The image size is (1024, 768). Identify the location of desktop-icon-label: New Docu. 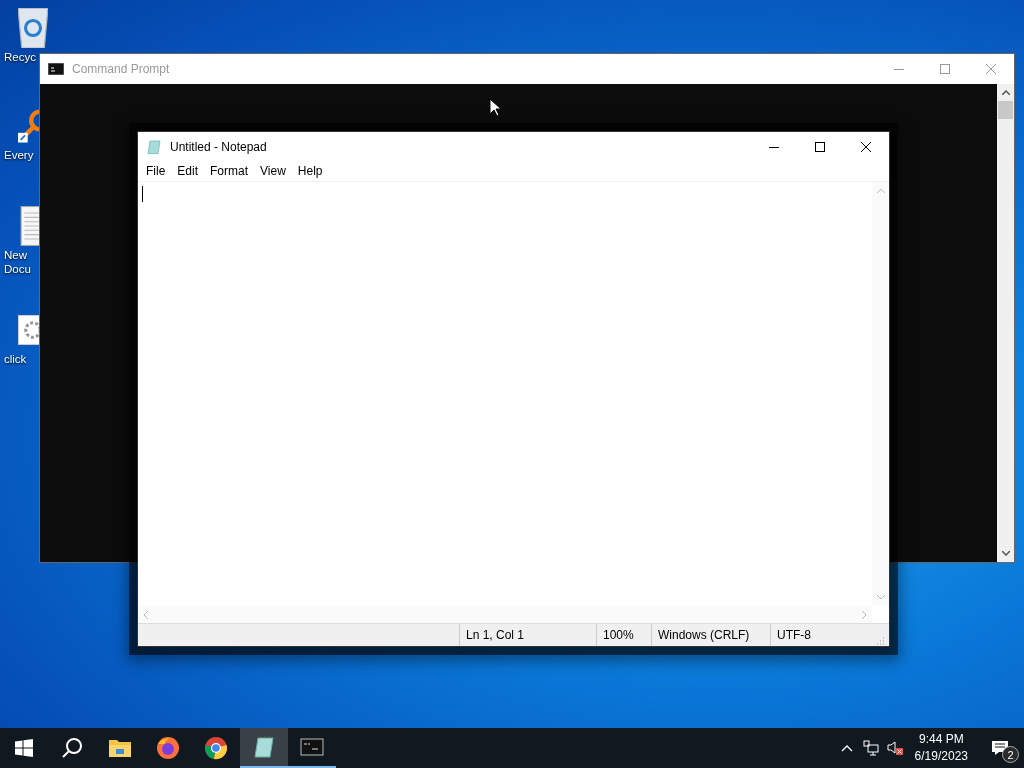
(17, 262).